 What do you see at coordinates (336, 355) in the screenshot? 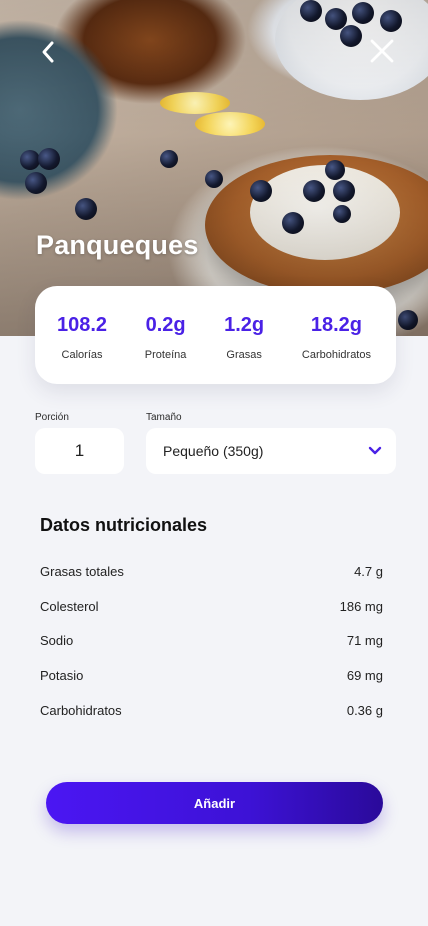
I see `stat-label: Carbohidratos` at bounding box center [336, 355].